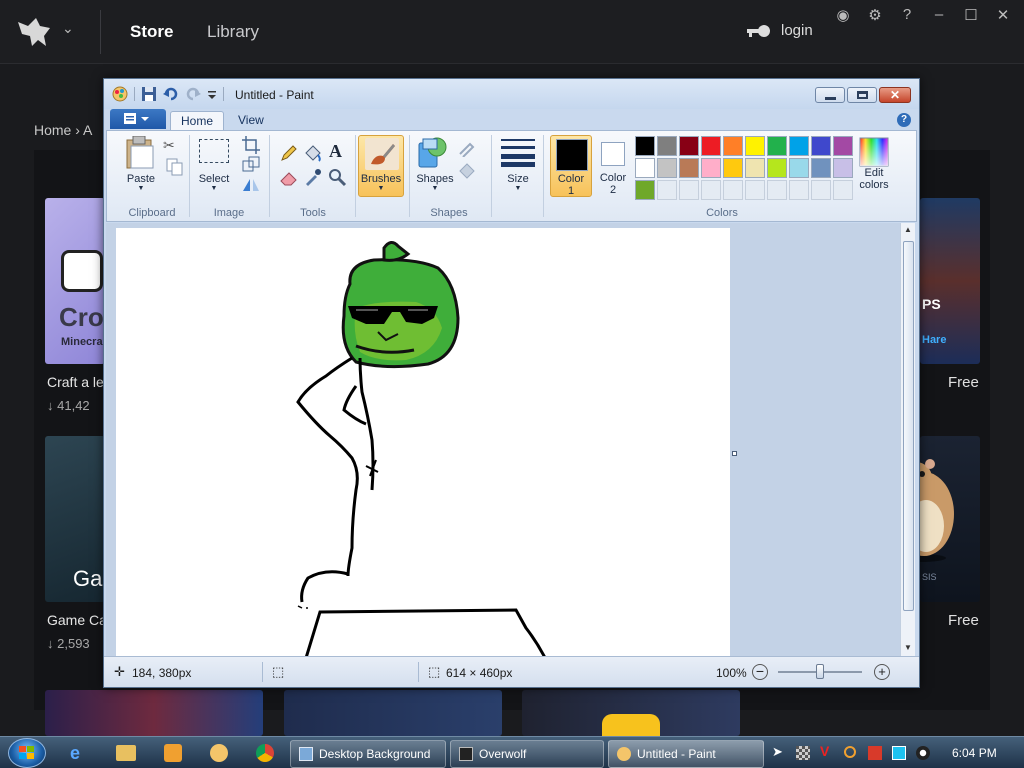 The width and height of the screenshot is (1024, 768). What do you see at coordinates (971, 15) in the screenshot?
I see `maximize-icon: ☐` at bounding box center [971, 15].